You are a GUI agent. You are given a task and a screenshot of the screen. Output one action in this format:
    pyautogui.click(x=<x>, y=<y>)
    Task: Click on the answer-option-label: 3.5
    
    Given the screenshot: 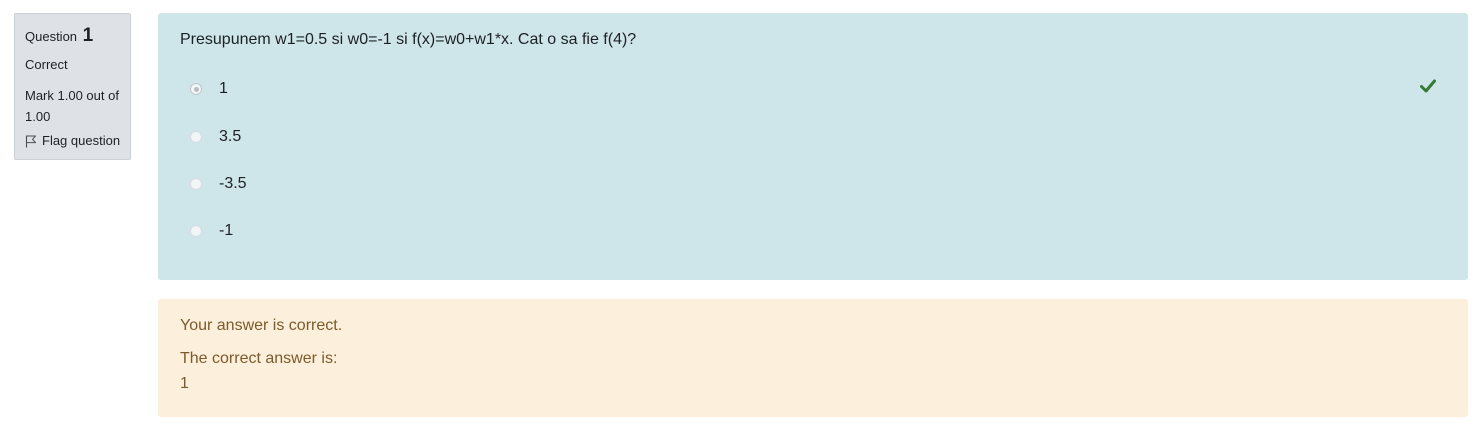 What is the action you would take?
    pyautogui.click(x=230, y=136)
    